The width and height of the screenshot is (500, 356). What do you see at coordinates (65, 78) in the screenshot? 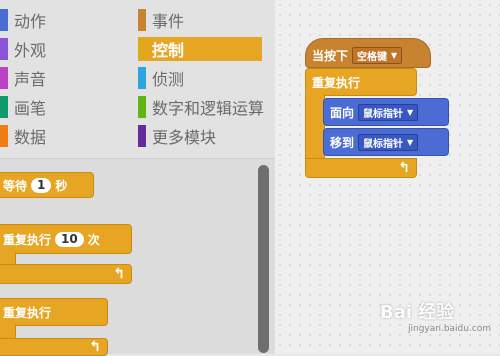
I see `category-sound: 声音` at bounding box center [65, 78].